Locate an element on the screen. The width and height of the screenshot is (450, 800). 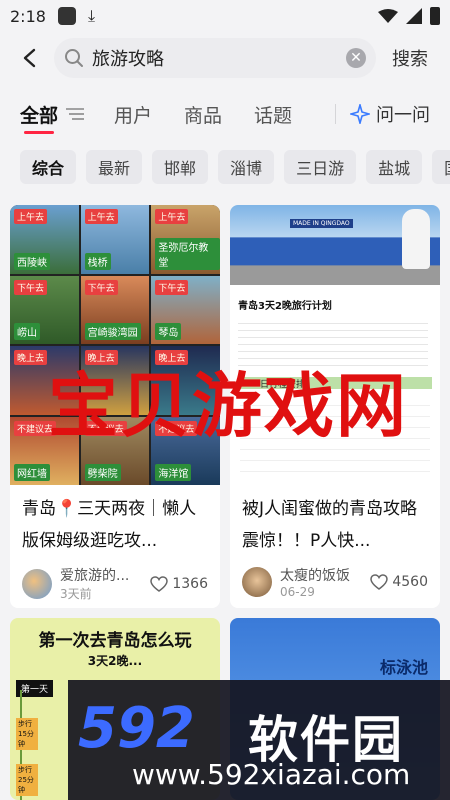
chip-comprehensive: 综合 is located at coordinates (48, 167).